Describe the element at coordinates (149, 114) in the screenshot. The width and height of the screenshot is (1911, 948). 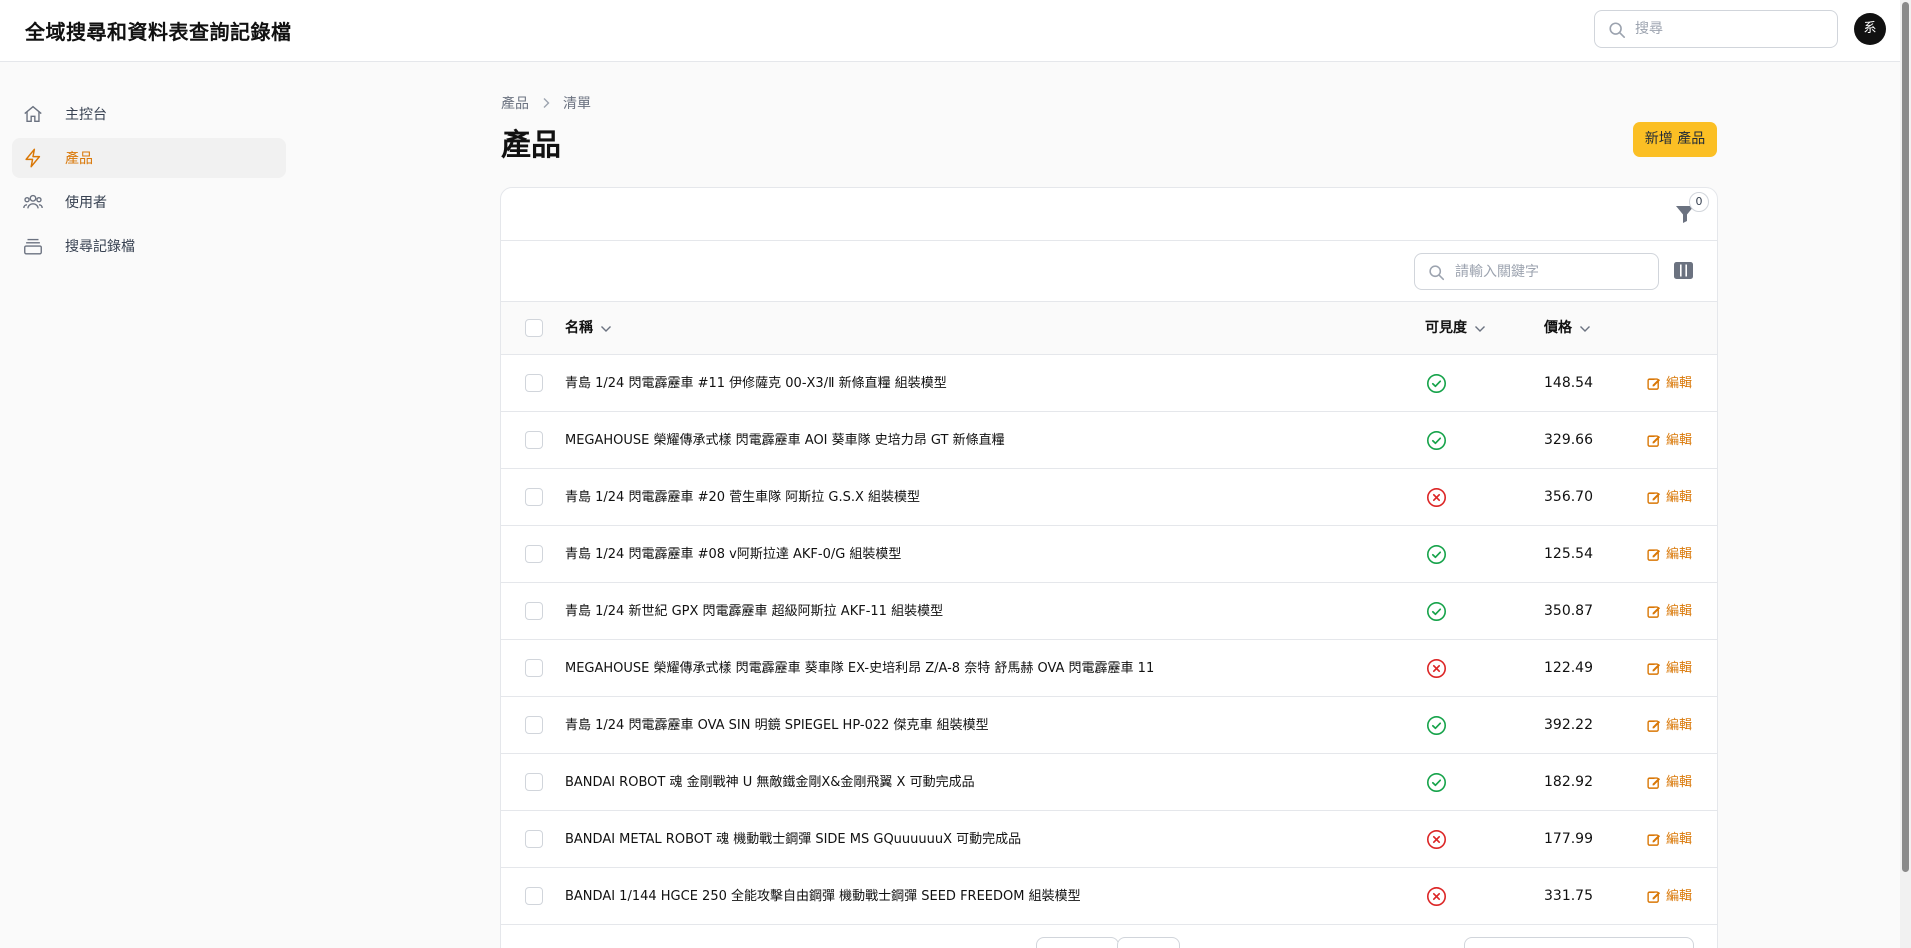
I see `sidebar-item-dashboard: 主控台` at that location.